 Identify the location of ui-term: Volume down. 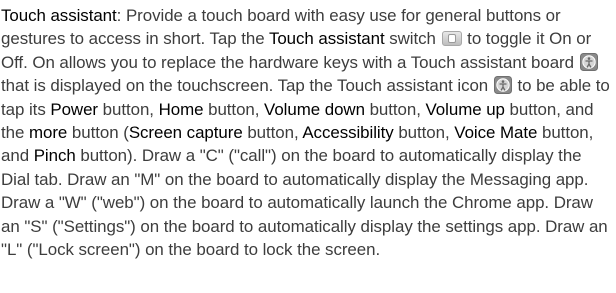
(314, 109).